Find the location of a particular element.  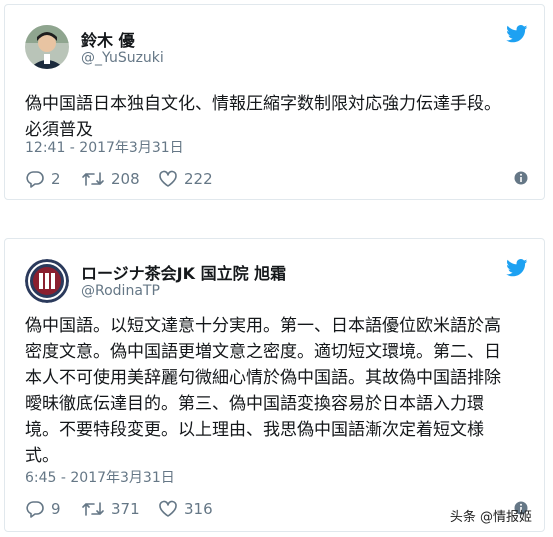

reply-count: 2 is located at coordinates (56, 179).